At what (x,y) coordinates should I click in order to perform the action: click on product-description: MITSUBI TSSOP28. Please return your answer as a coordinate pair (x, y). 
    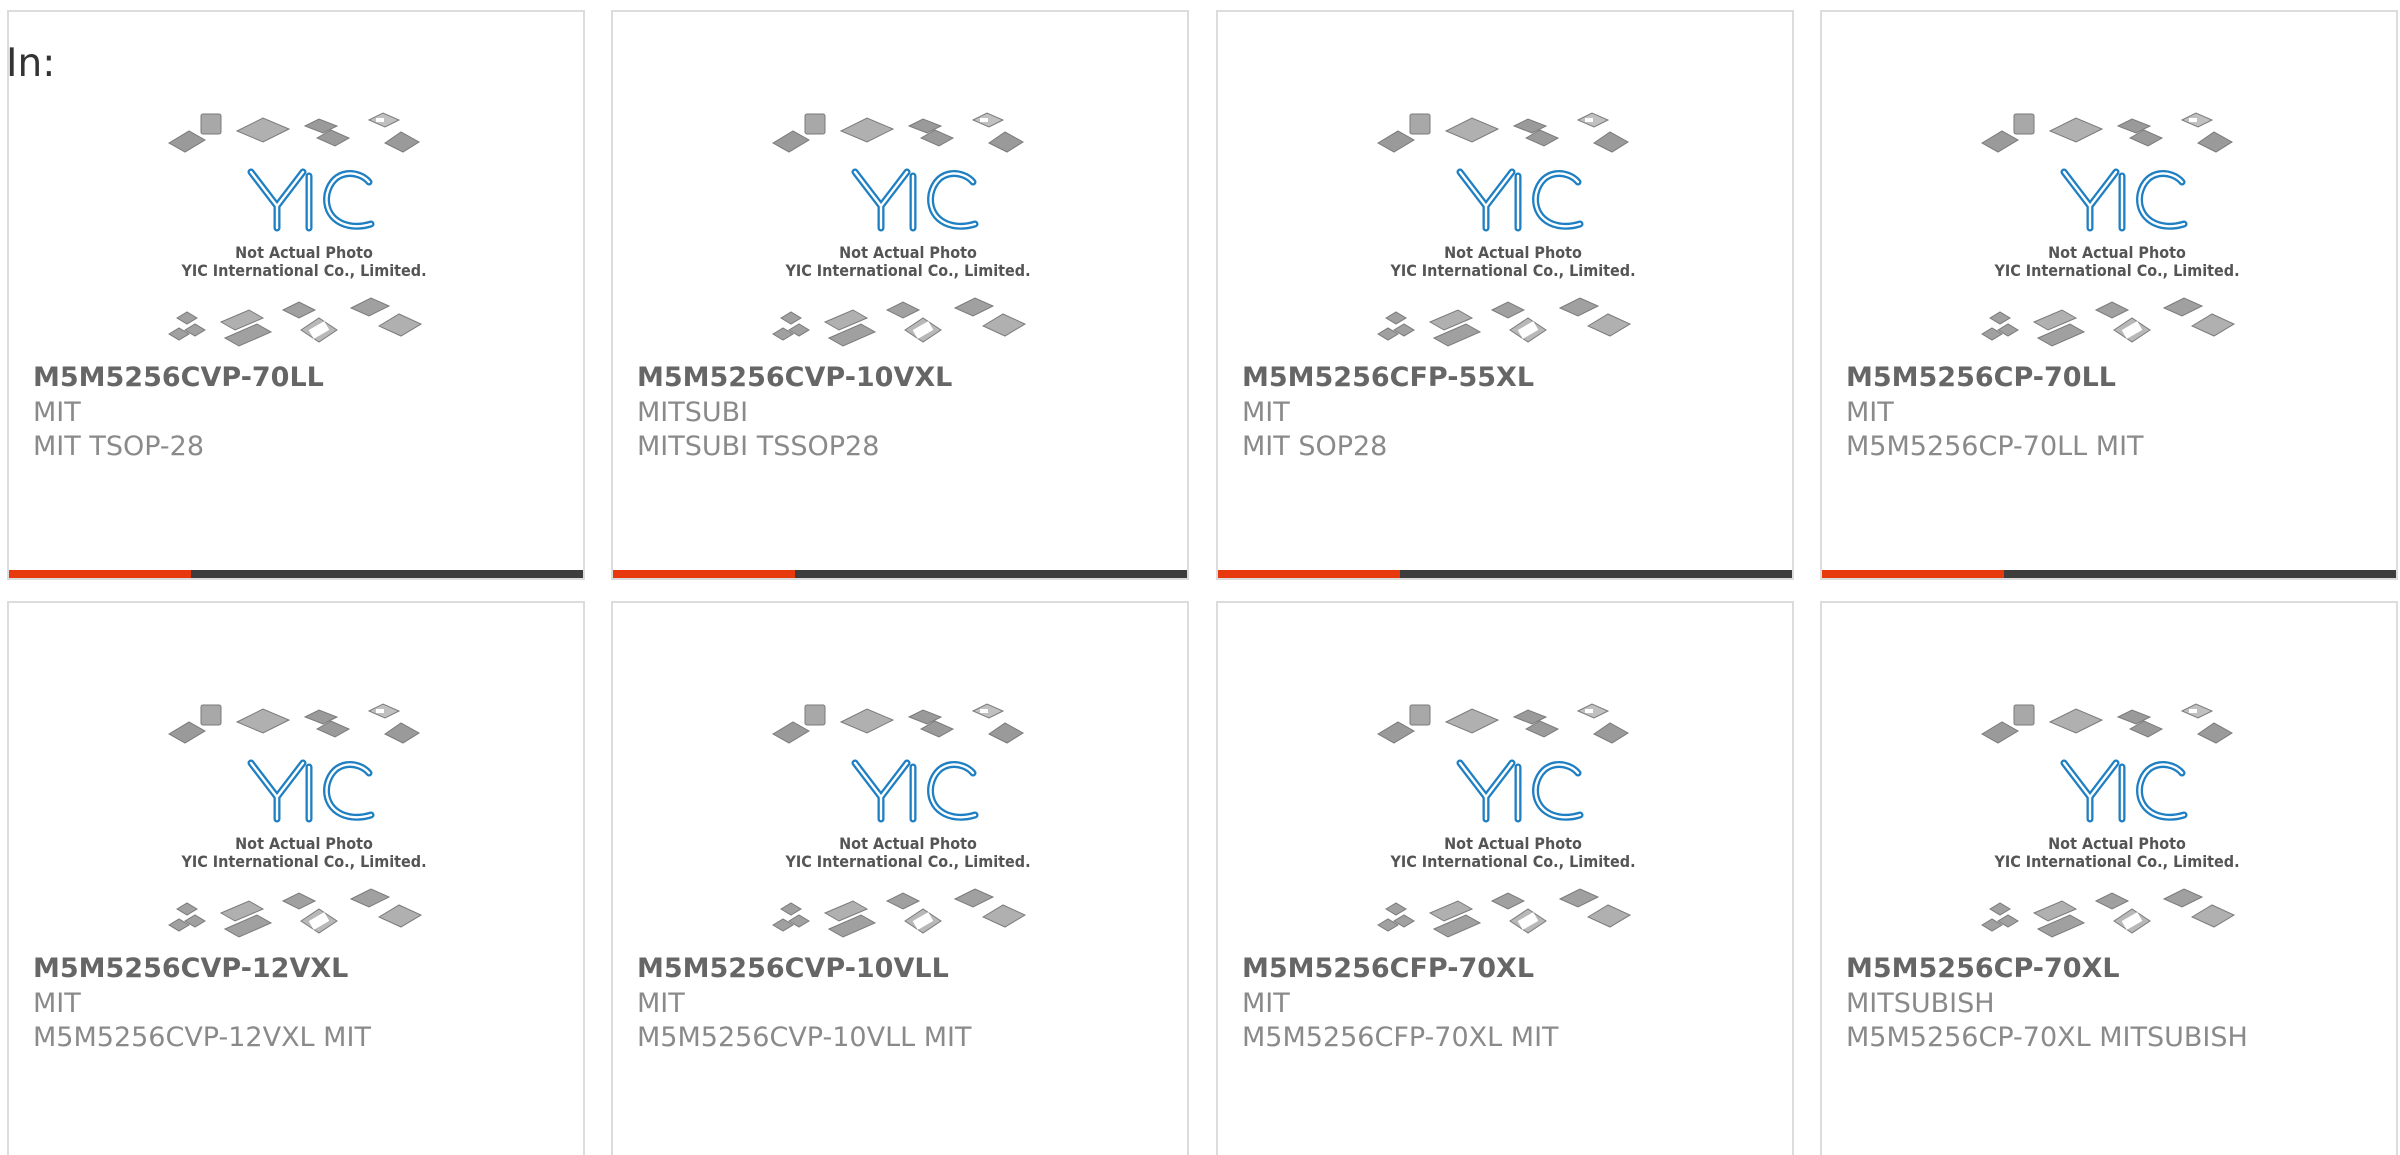
    Looking at the image, I should click on (758, 446).